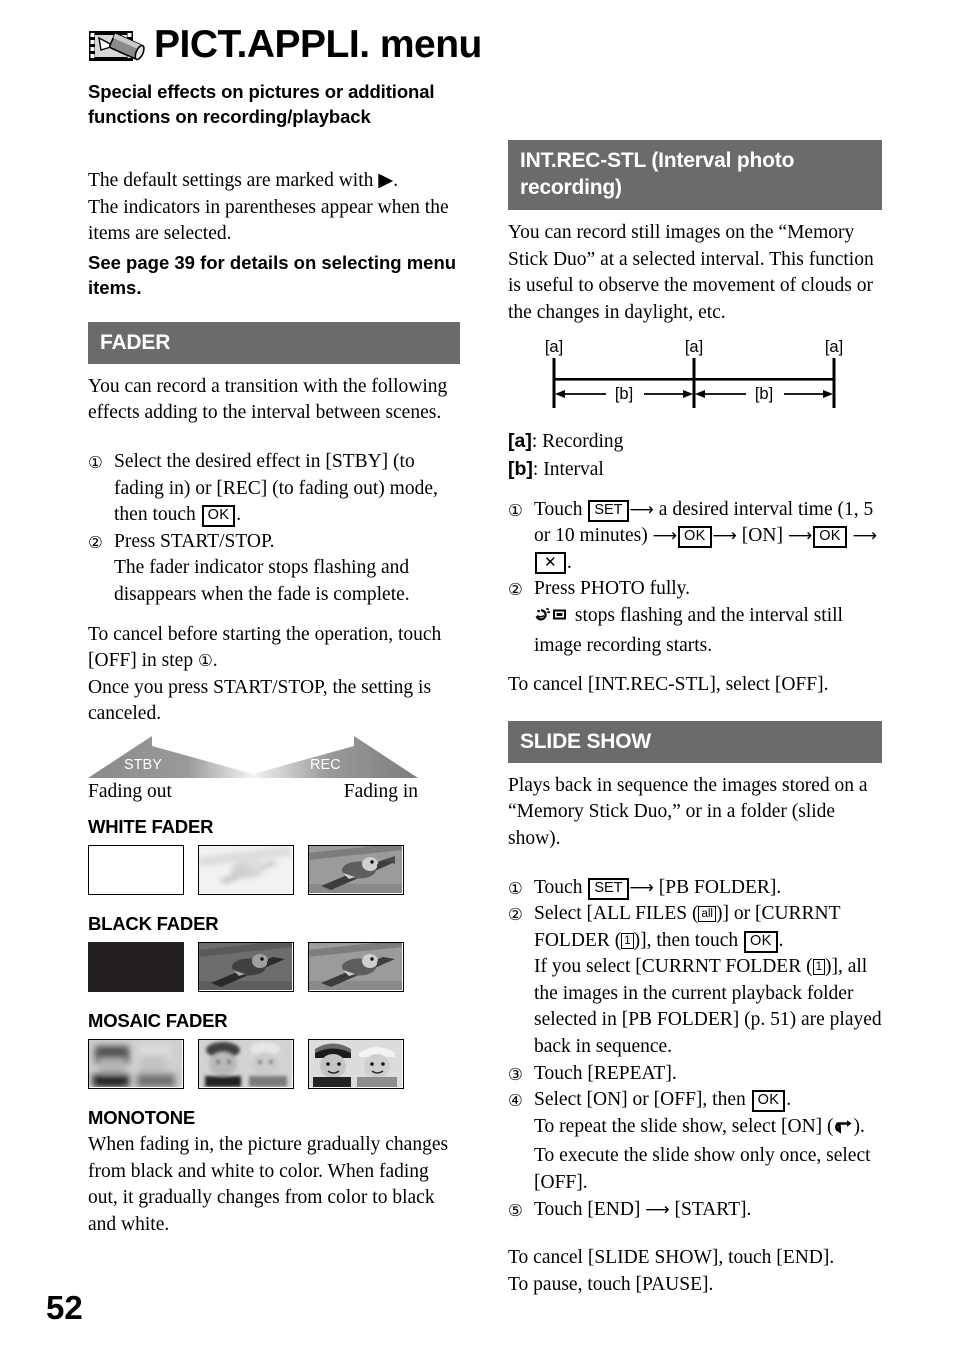 This screenshot has width=954, height=1357. Describe the element at coordinates (671, 1258) in the screenshot. I see `slide-show-cancel-1: To cancel [SLIDE SHOW], touch [END].` at that location.